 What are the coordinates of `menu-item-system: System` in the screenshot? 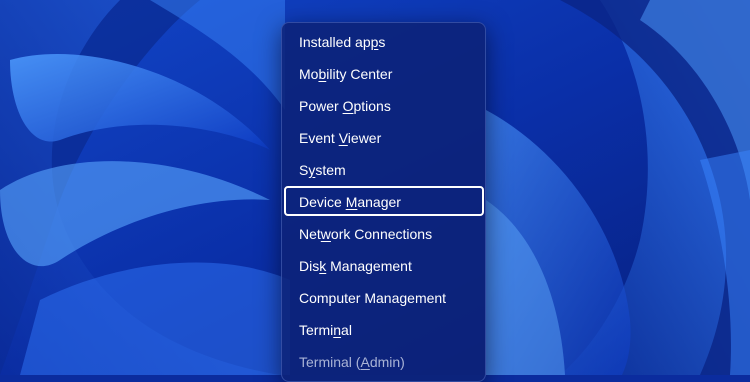 It's located at (384, 169).